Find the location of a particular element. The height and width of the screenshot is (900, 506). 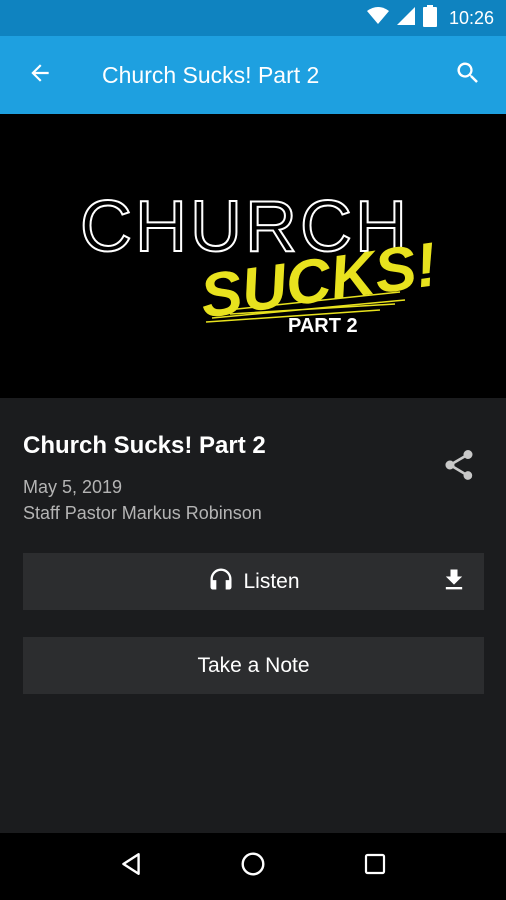

recents-square-icon is located at coordinates (375, 866).